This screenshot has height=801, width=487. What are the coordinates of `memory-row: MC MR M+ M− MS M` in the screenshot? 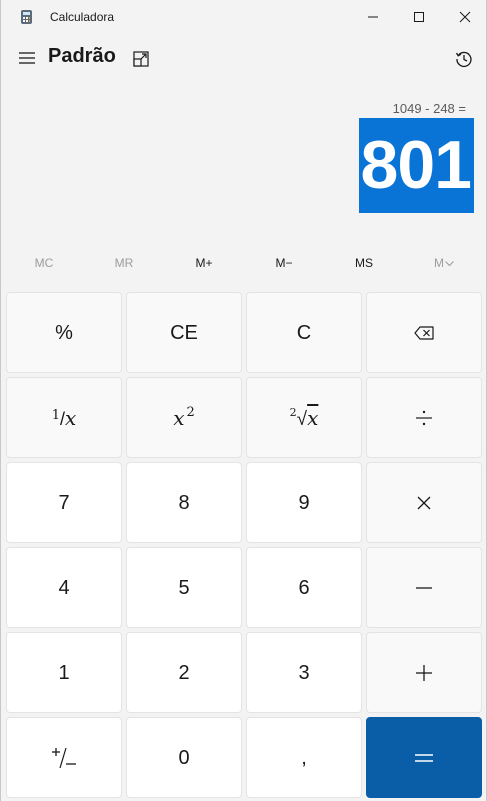 It's located at (244, 263).